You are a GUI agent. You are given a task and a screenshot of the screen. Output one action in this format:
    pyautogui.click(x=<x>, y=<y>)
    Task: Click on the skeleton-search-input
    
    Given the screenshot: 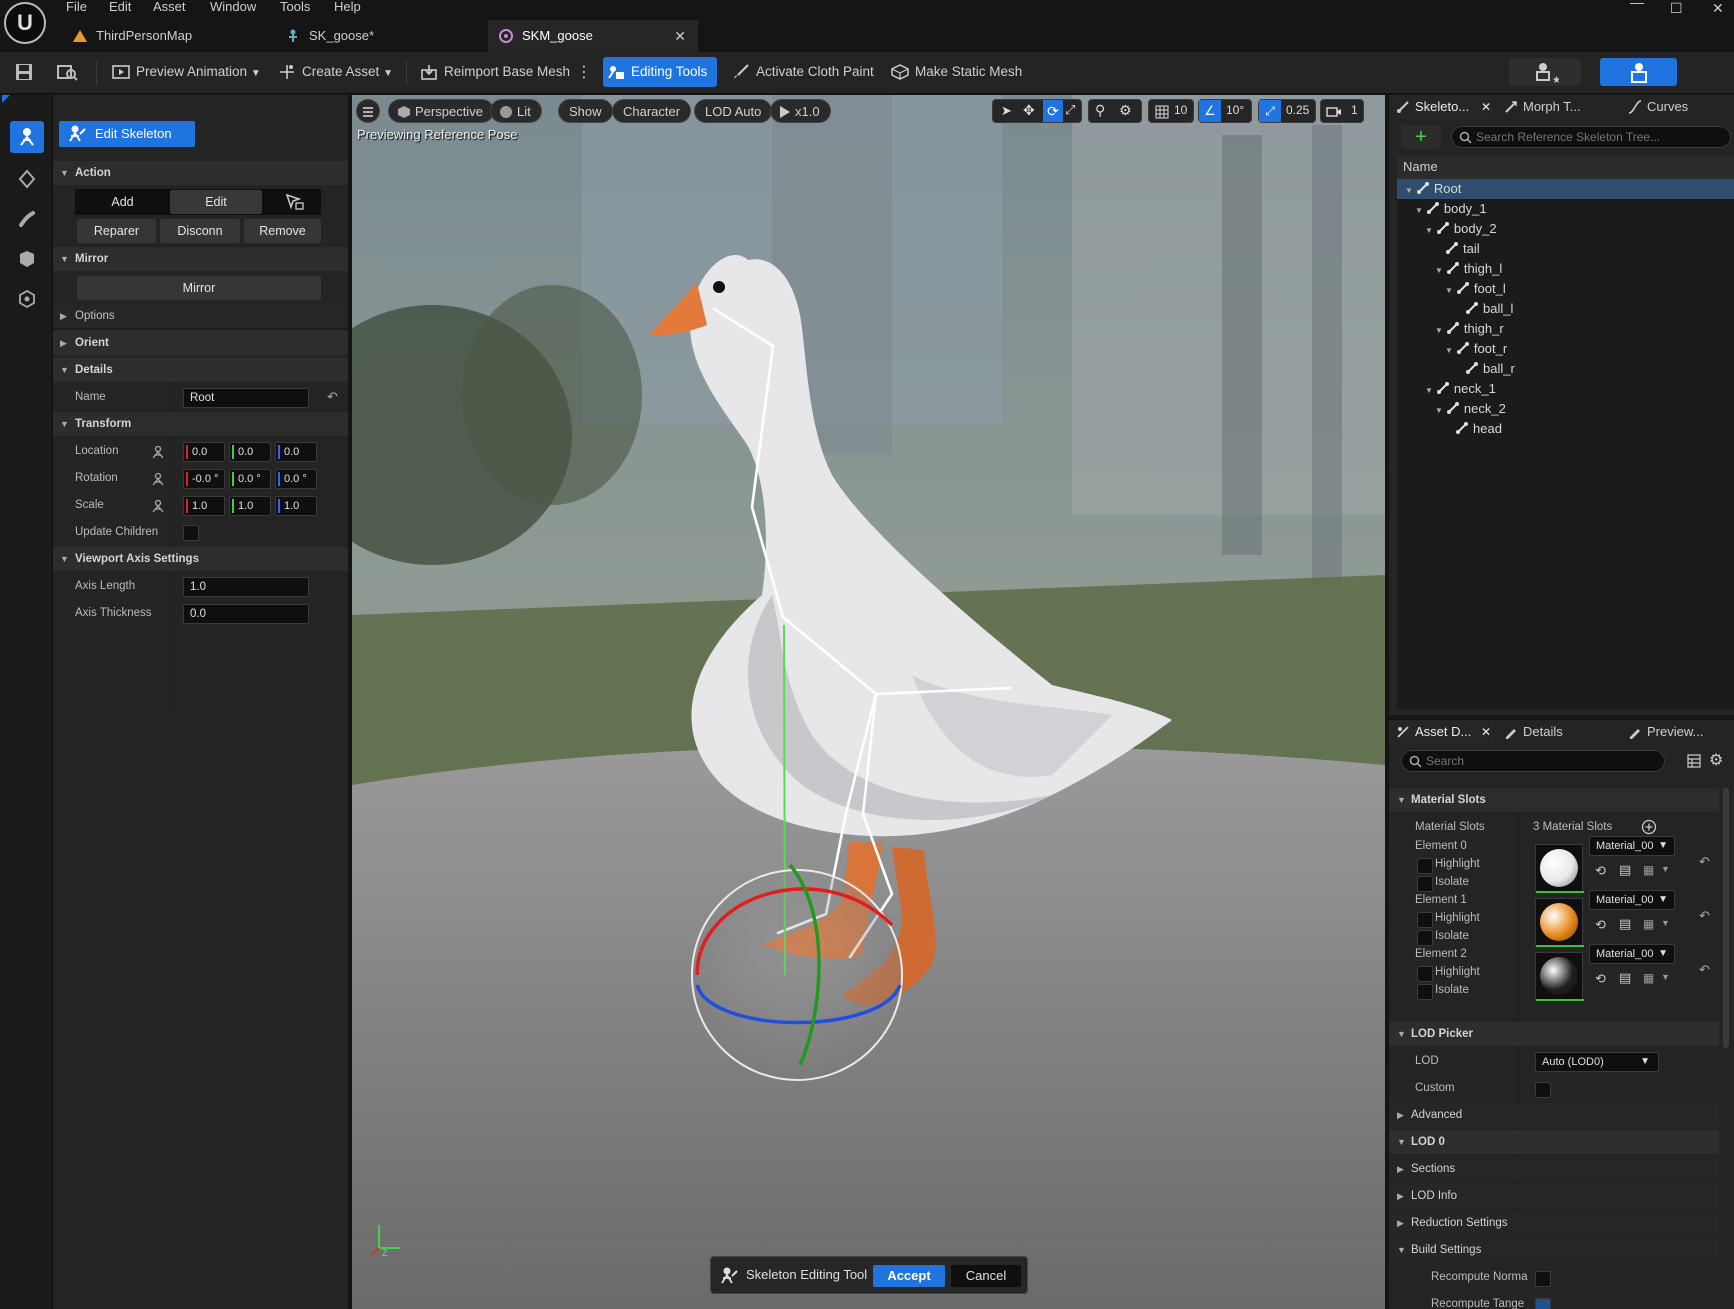 What is the action you would take?
    pyautogui.click(x=1601, y=137)
    